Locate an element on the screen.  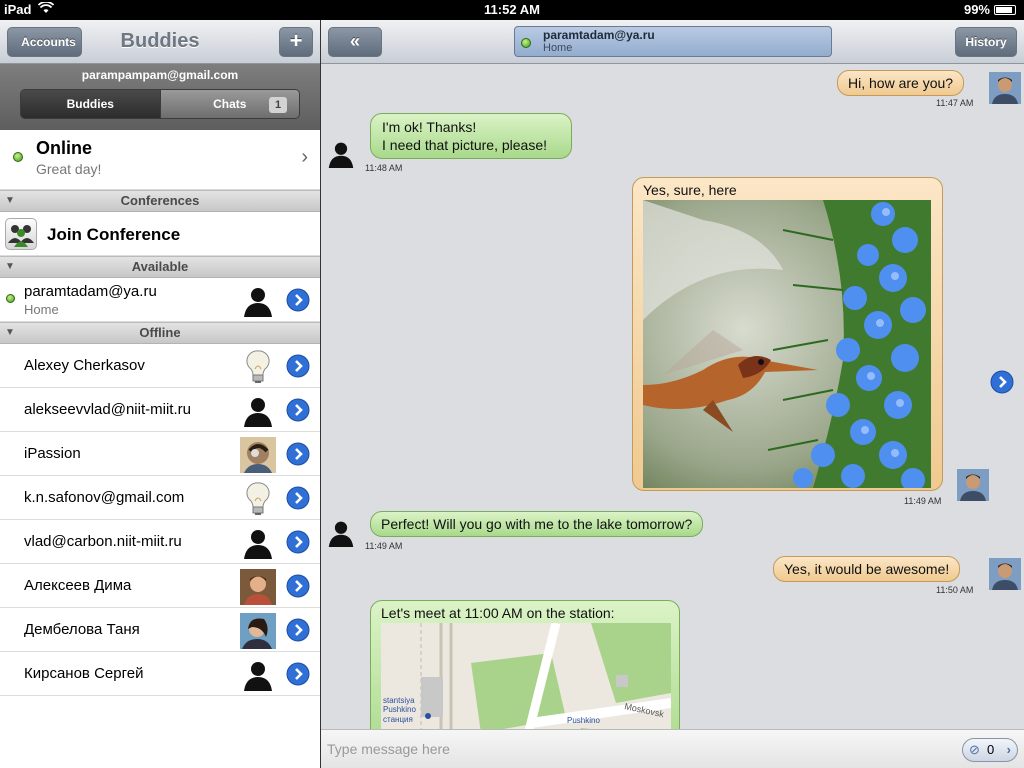
chevron-right-icon: › is located at coordinates (304, 157).